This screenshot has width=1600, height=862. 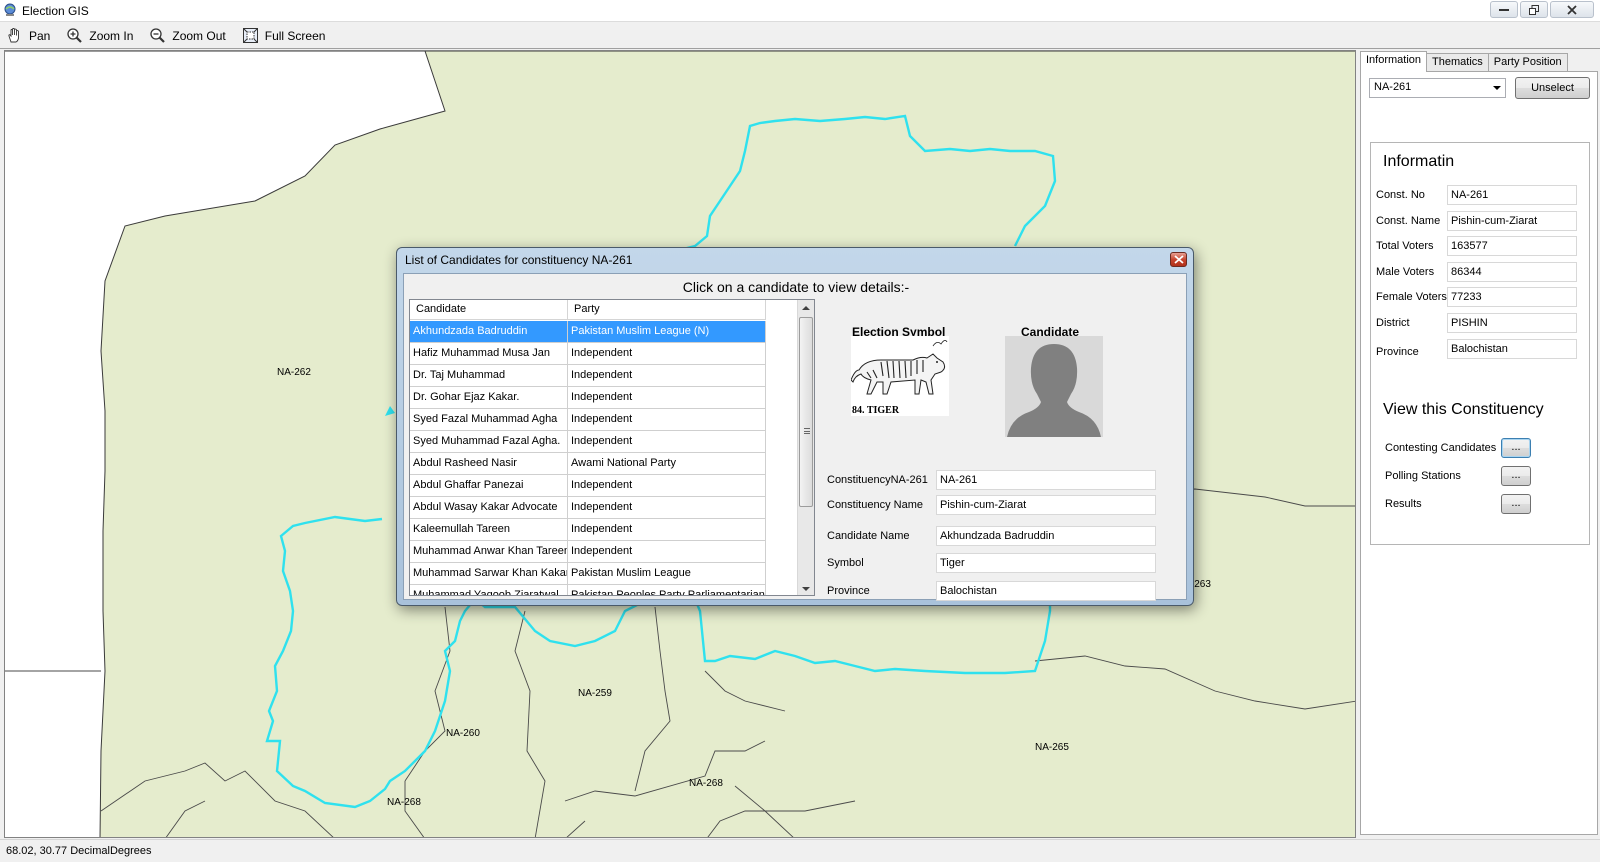 I want to click on zoom-in-label: Zoom In, so click(x=111, y=35).